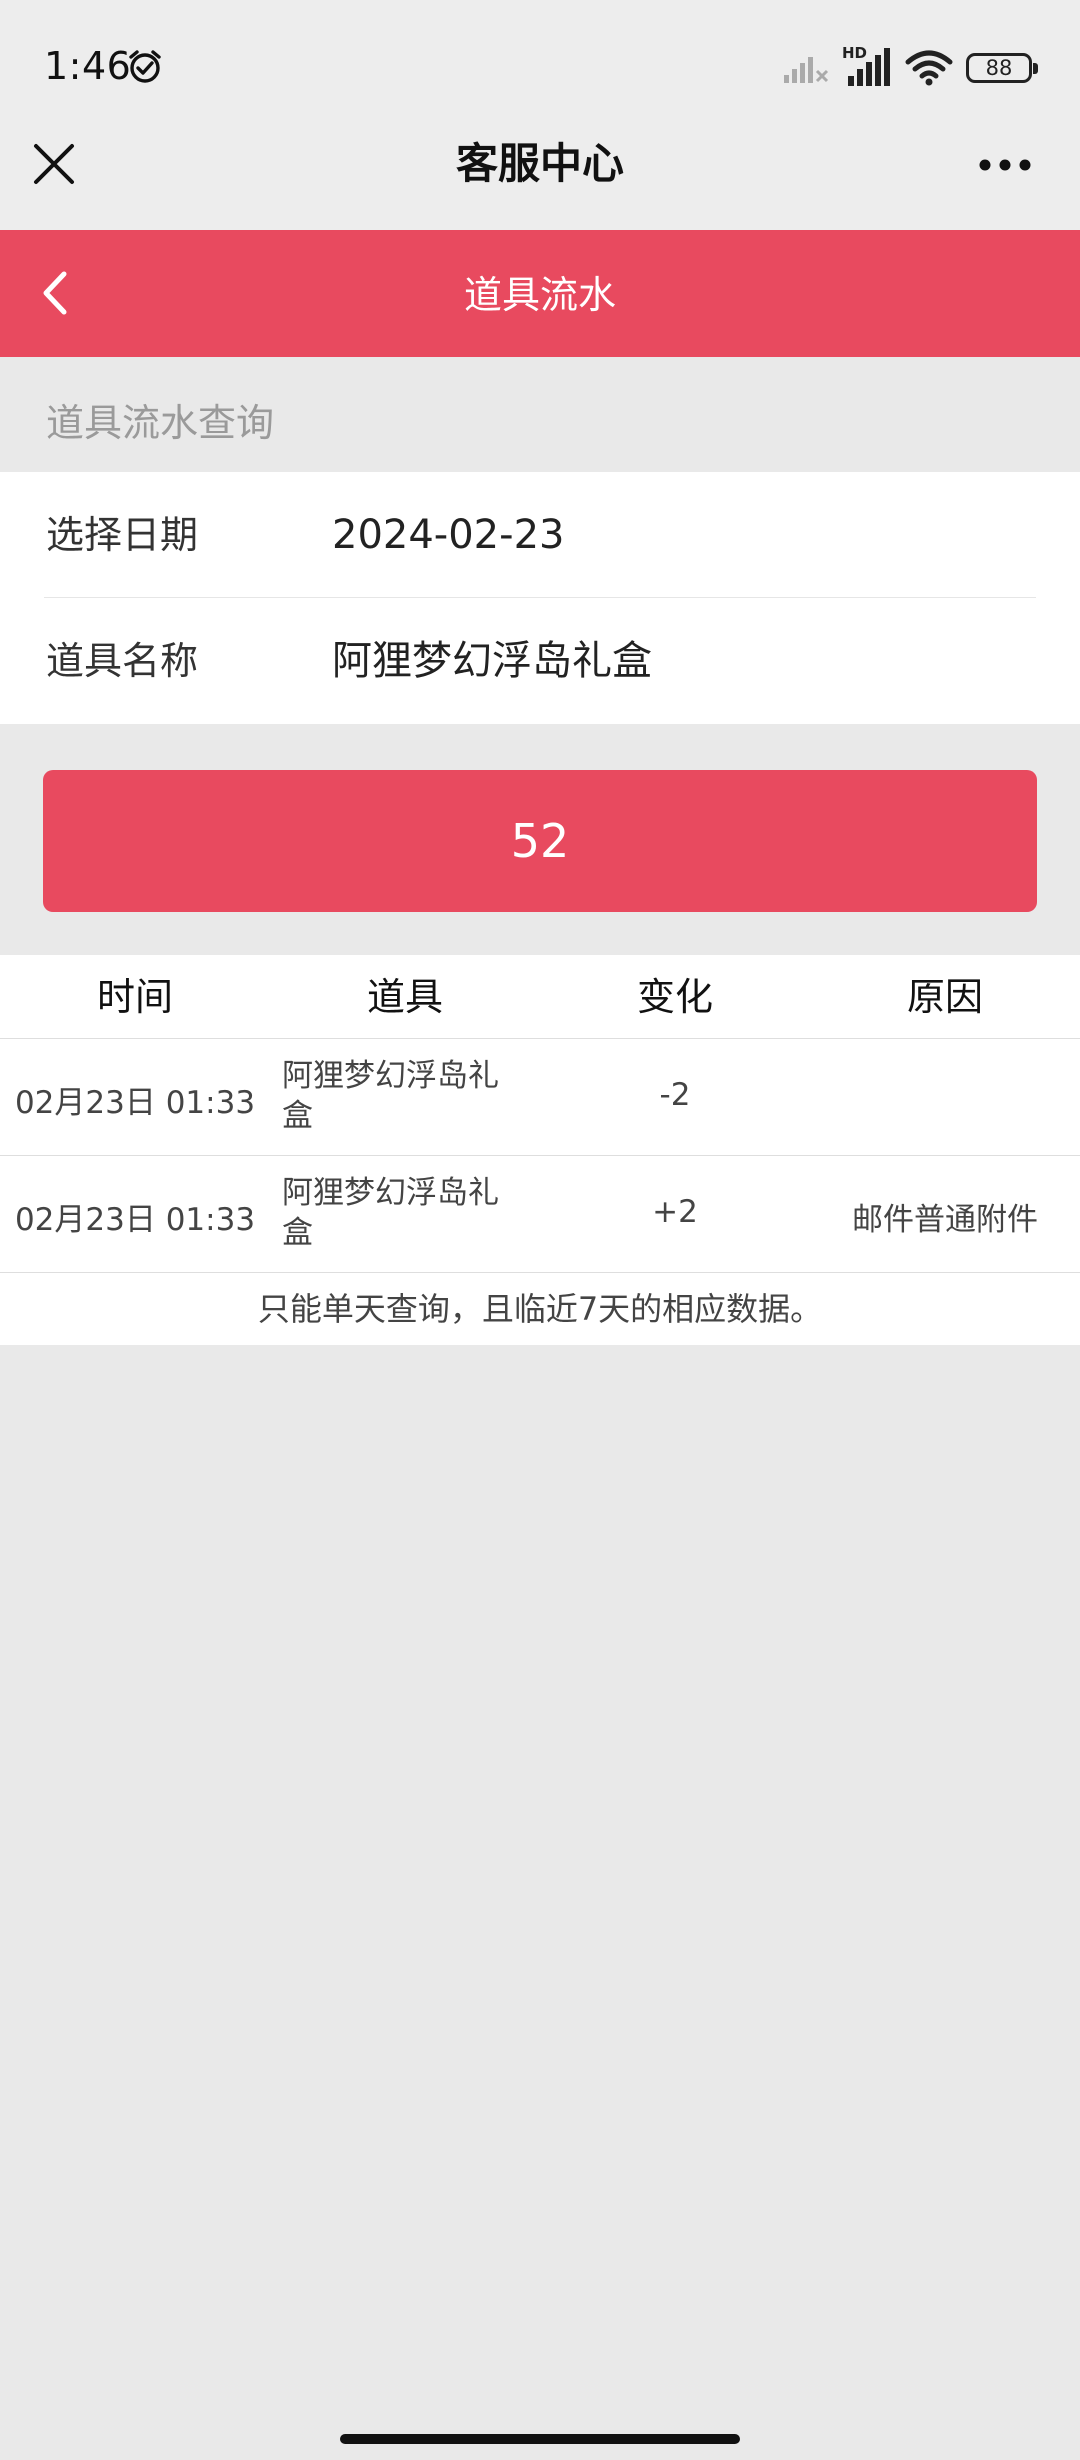 This screenshot has height=2460, width=1080. What do you see at coordinates (122, 661) in the screenshot?
I see `item-label: 道具名称` at bounding box center [122, 661].